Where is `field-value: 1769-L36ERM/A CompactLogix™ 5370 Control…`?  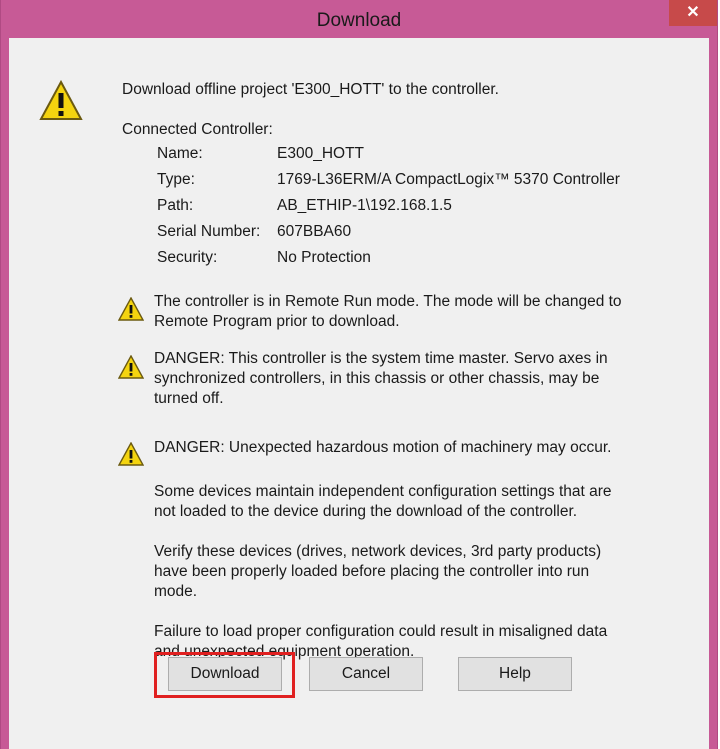
field-value: 1769-L36ERM/A CompactLogix™ 5370 Control… is located at coordinates (448, 179).